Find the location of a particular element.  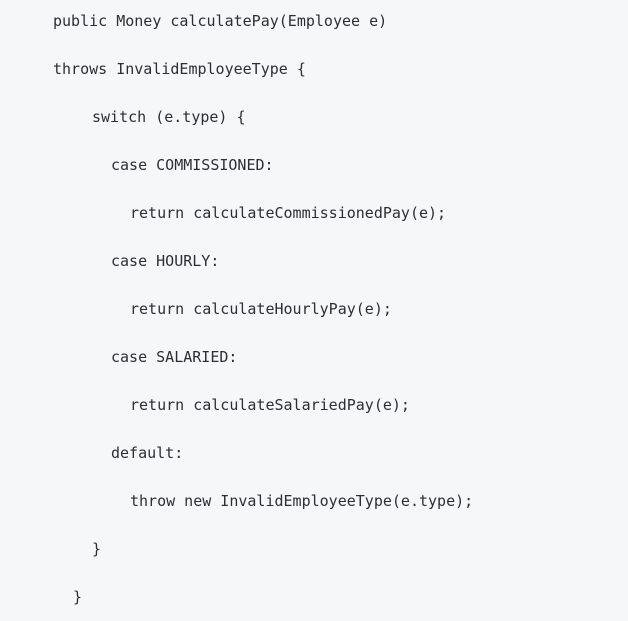

code-line-case-commissioned: case COMMISSIONED: is located at coordinates (192, 165).